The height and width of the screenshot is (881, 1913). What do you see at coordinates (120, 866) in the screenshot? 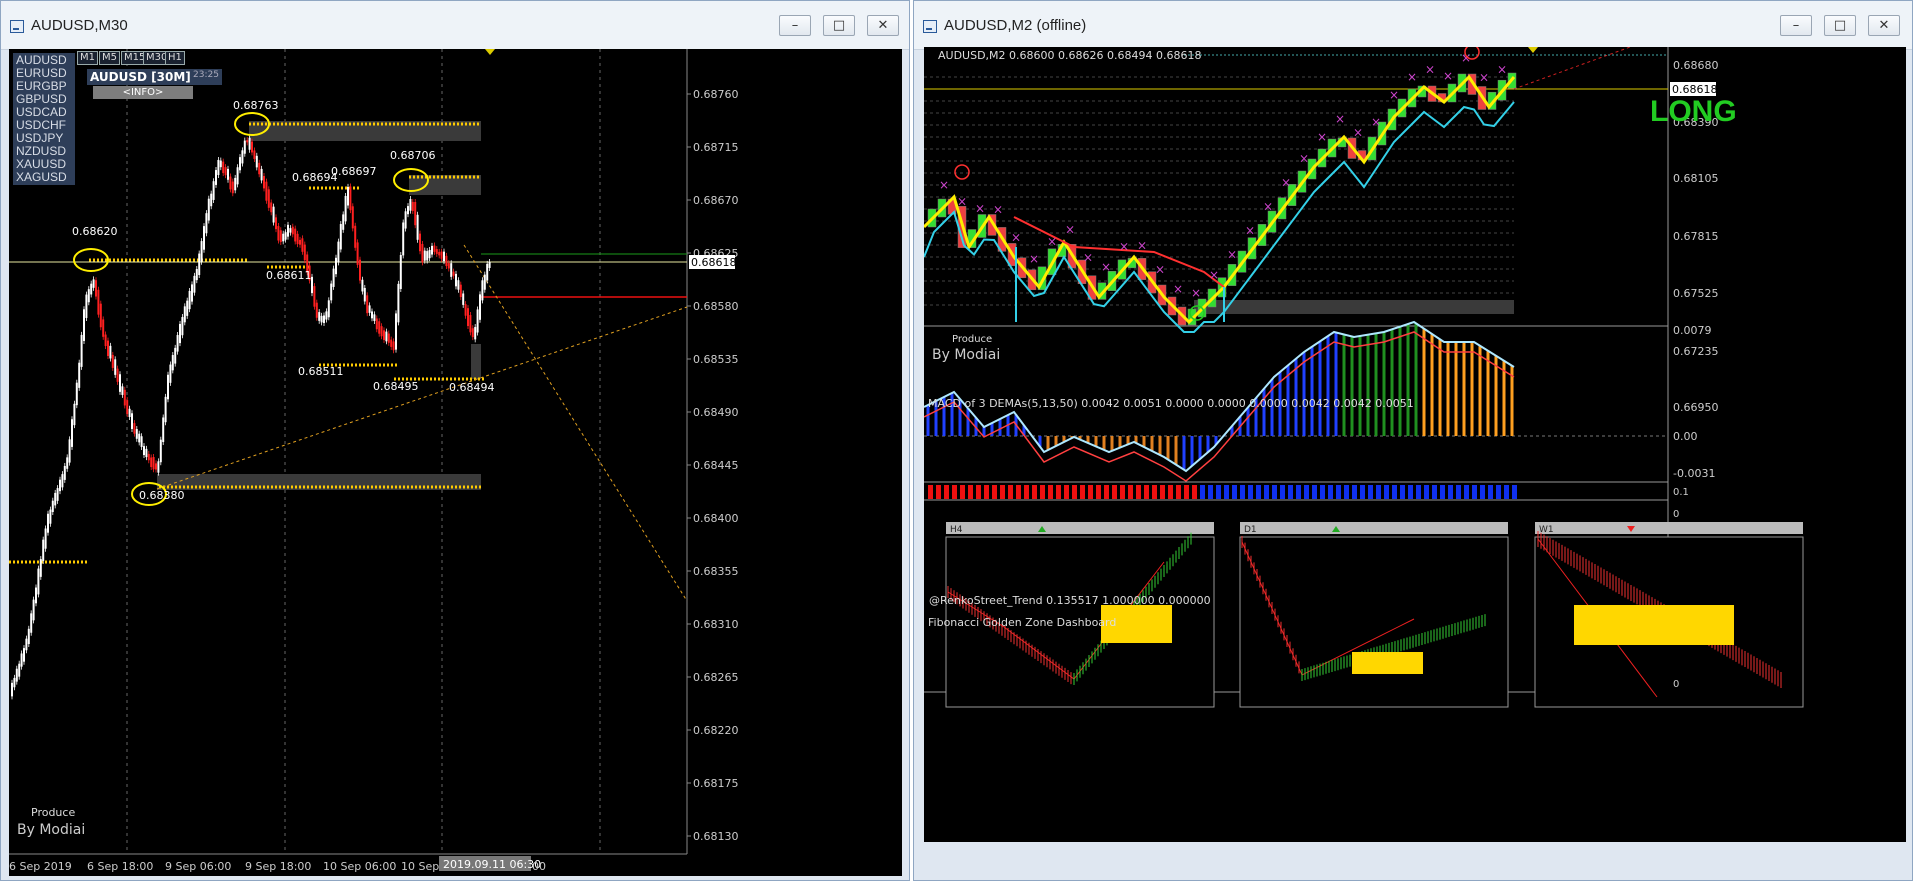
I see `time-axis-label: 6 Sep 18:00` at bounding box center [120, 866].